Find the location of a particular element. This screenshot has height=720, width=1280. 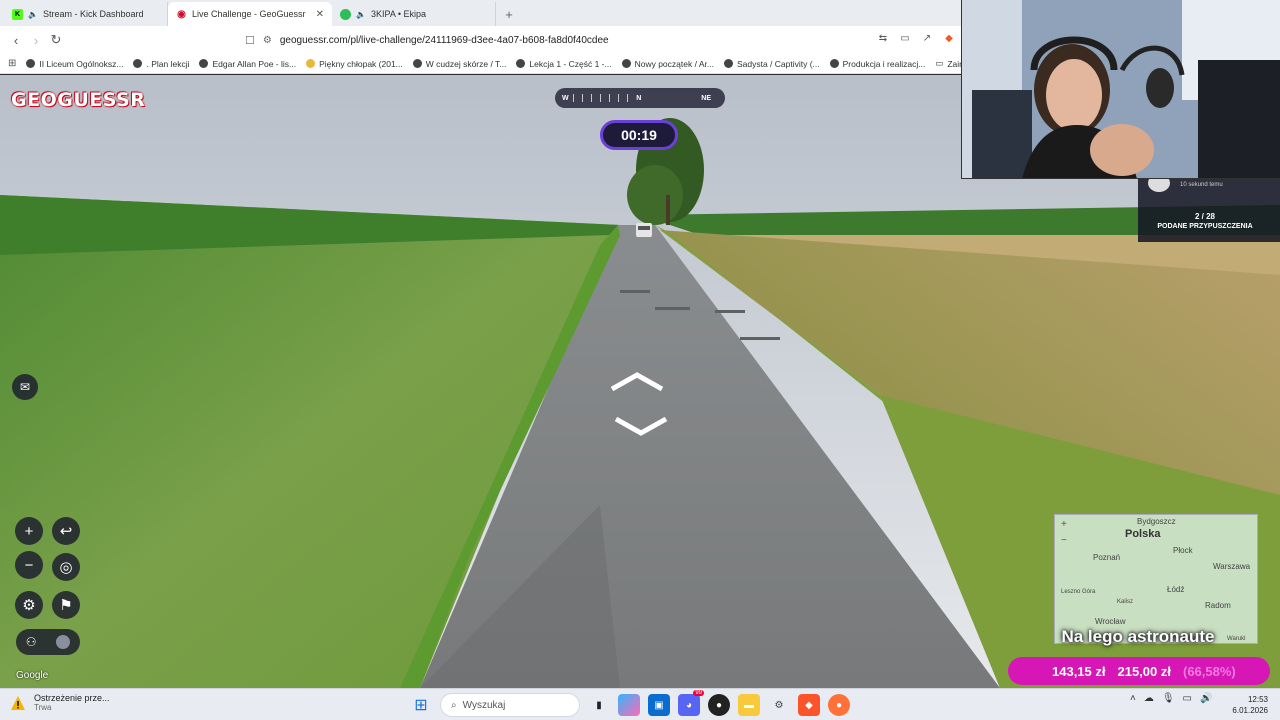

new-tab-button: + is located at coordinates (509, 14).